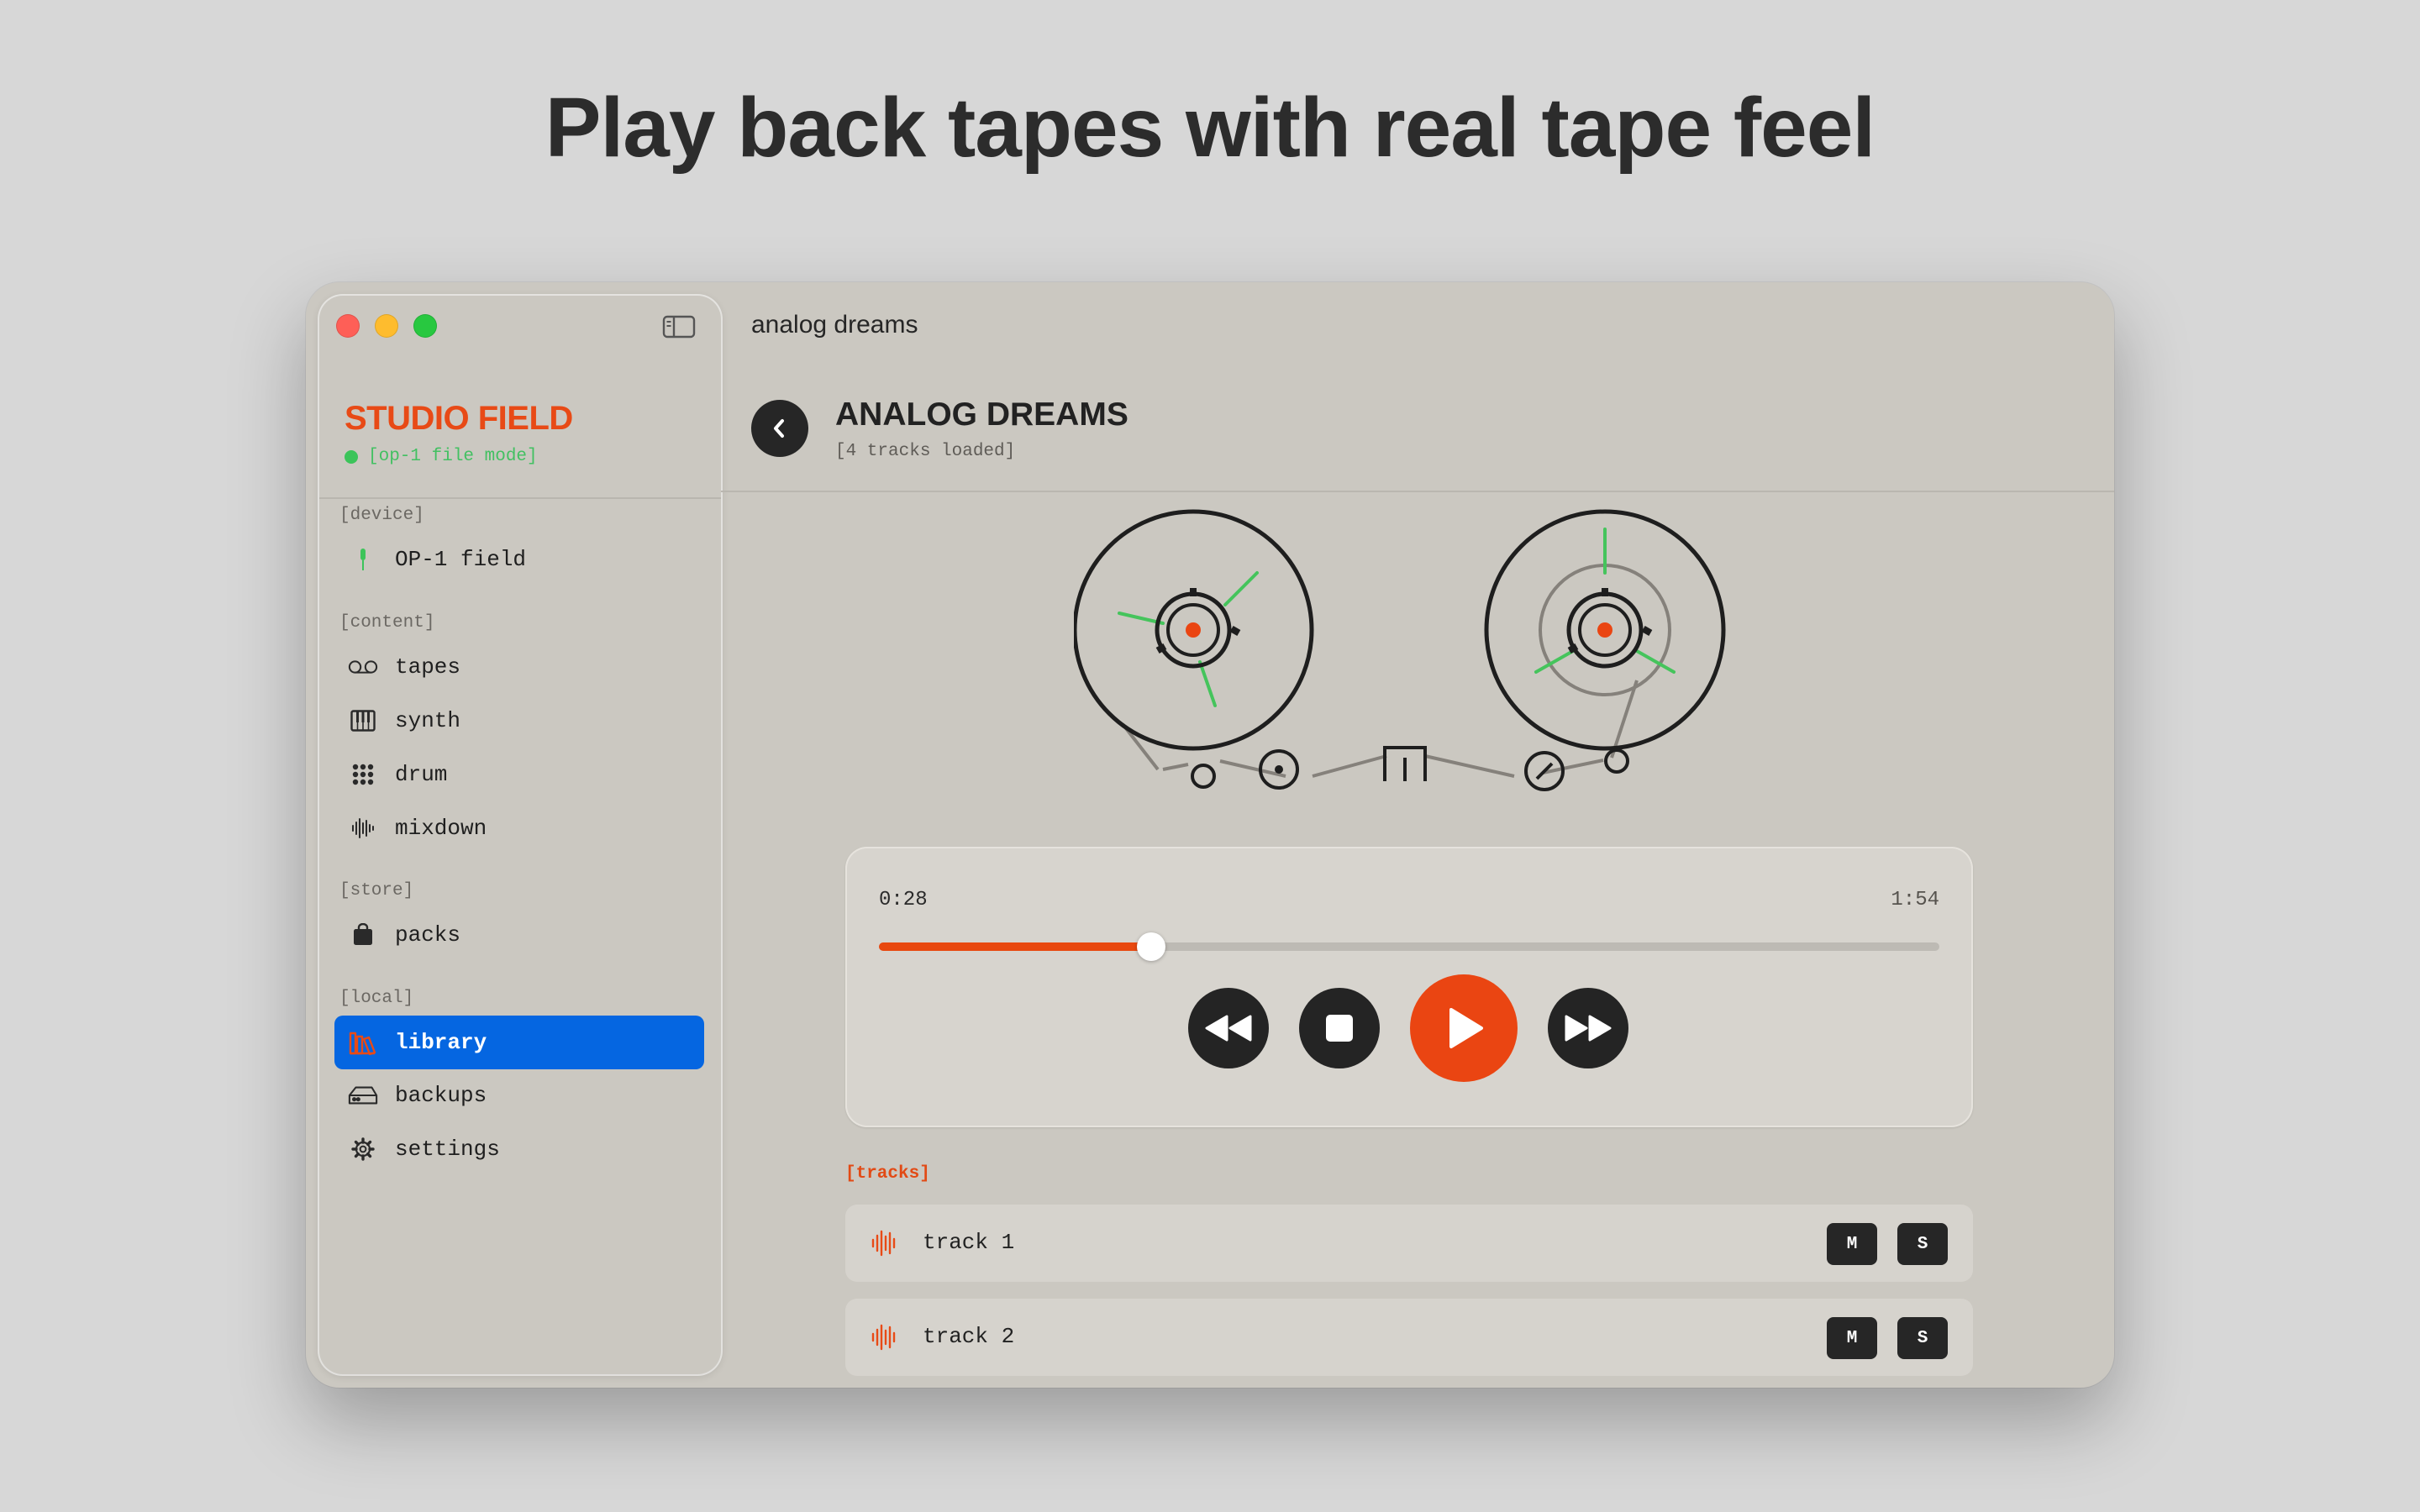 This screenshot has height=1512, width=2420. I want to click on section-label-local: [local], so click(376, 998).